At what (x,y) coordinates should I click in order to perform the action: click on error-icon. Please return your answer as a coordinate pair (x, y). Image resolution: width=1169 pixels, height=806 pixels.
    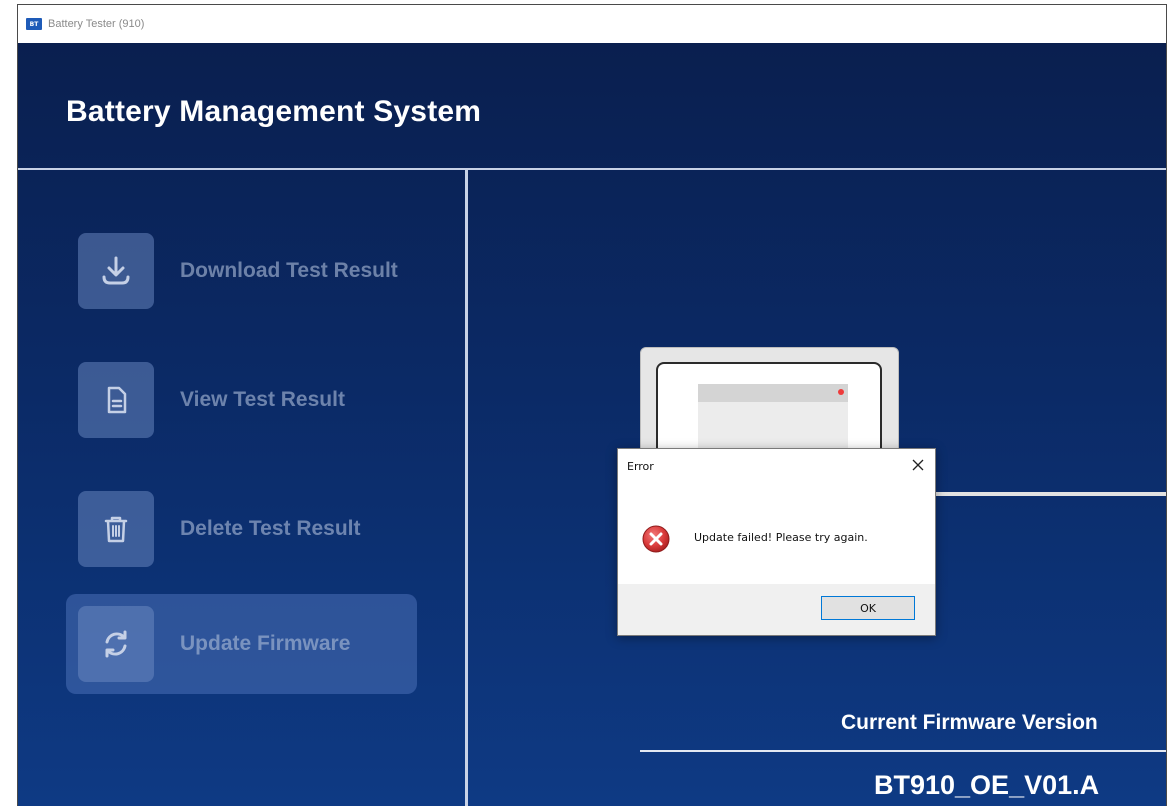
    Looking at the image, I should click on (656, 539).